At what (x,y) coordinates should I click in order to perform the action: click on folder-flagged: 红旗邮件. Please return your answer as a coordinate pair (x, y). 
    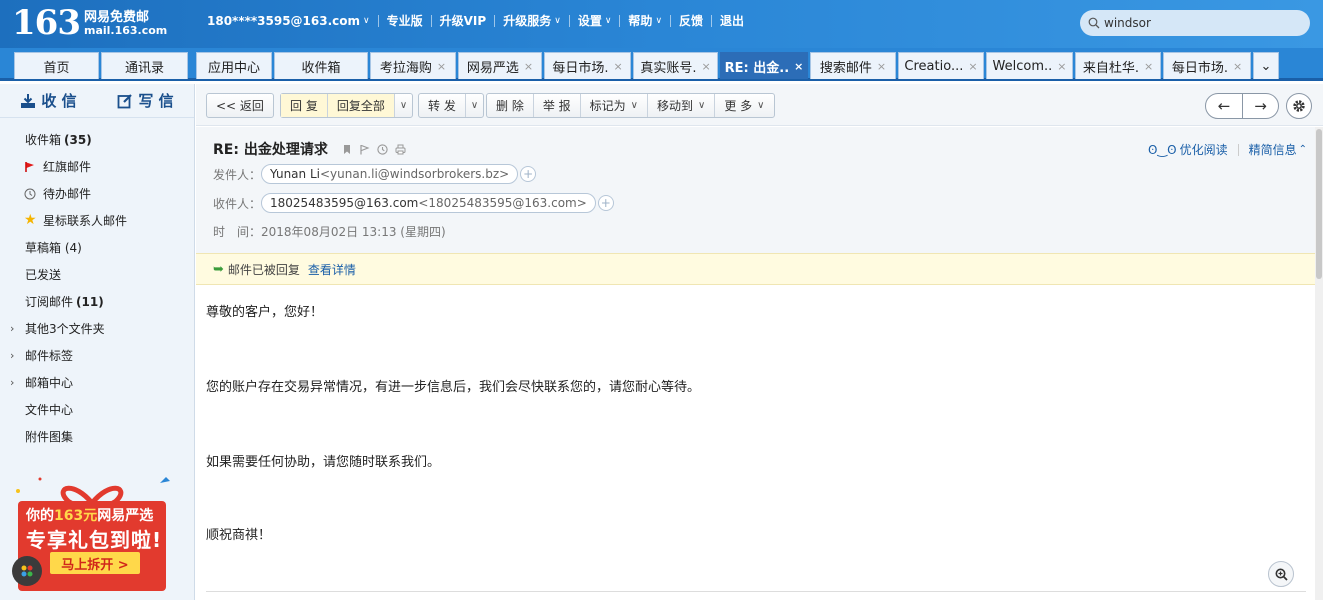
    Looking at the image, I should click on (97, 166).